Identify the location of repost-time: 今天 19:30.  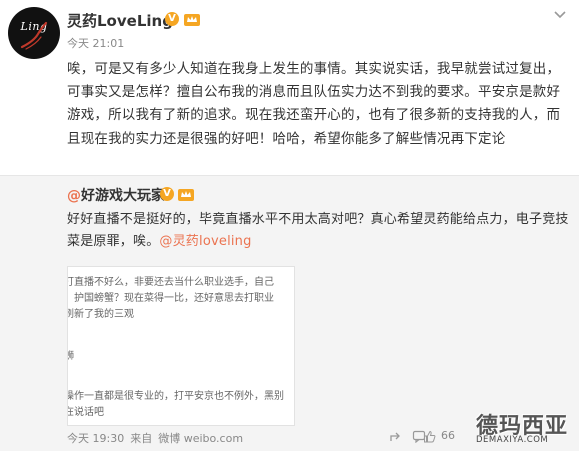
(95, 438).